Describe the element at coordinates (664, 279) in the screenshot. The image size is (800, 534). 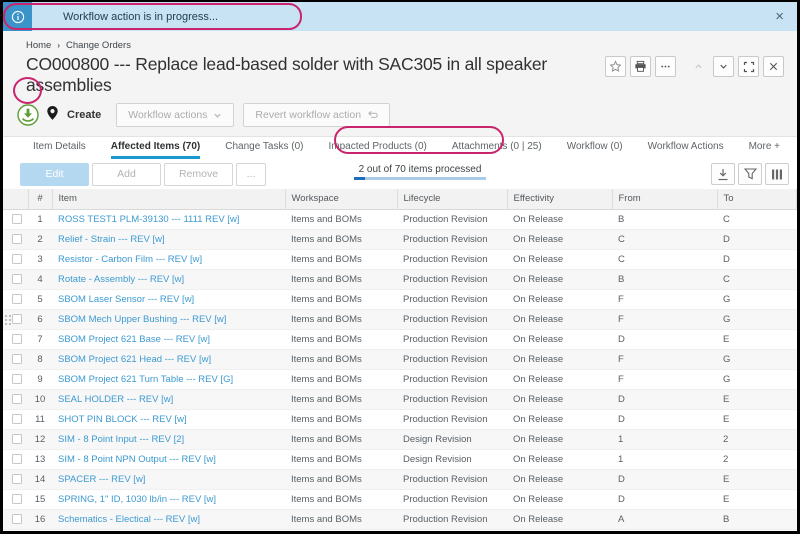
I see `cell-from: B` at that location.